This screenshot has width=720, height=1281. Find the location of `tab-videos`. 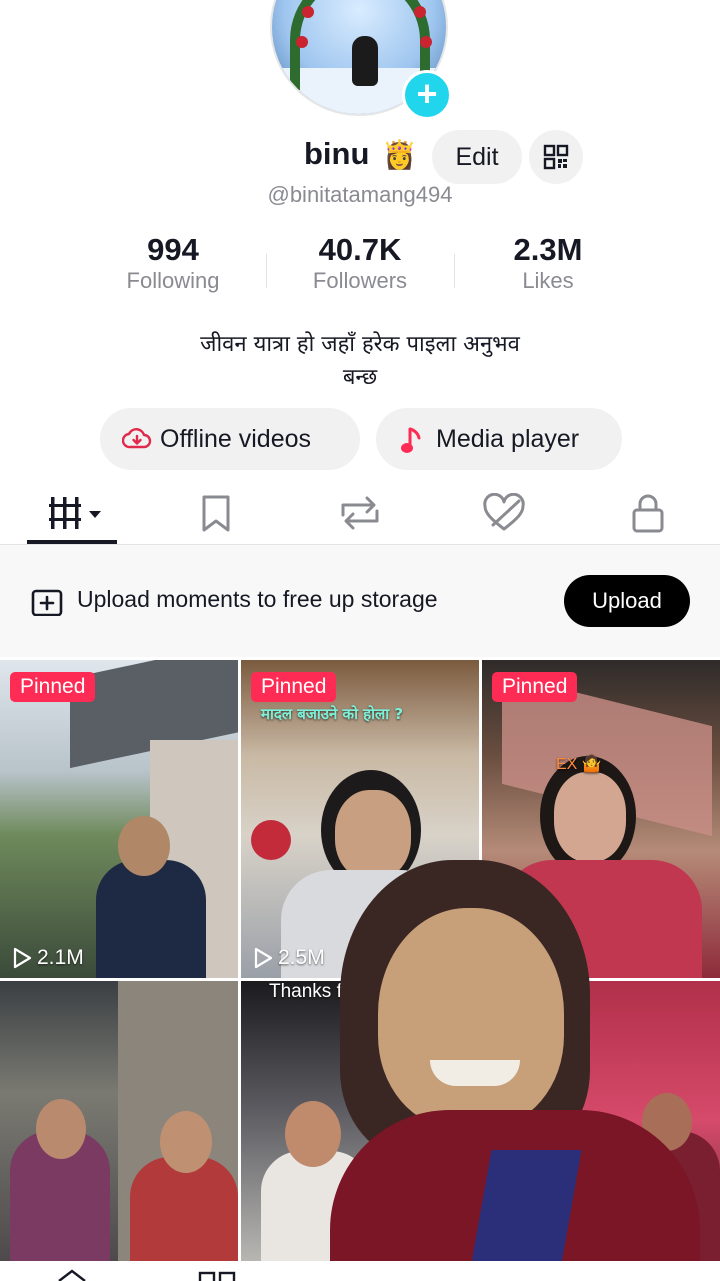

tab-videos is located at coordinates (72, 513).